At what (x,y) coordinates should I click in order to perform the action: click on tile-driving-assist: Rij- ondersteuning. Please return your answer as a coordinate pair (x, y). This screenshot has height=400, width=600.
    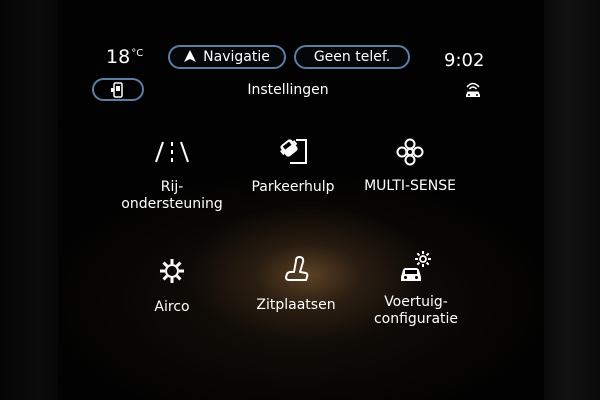
    Looking at the image, I should click on (172, 180).